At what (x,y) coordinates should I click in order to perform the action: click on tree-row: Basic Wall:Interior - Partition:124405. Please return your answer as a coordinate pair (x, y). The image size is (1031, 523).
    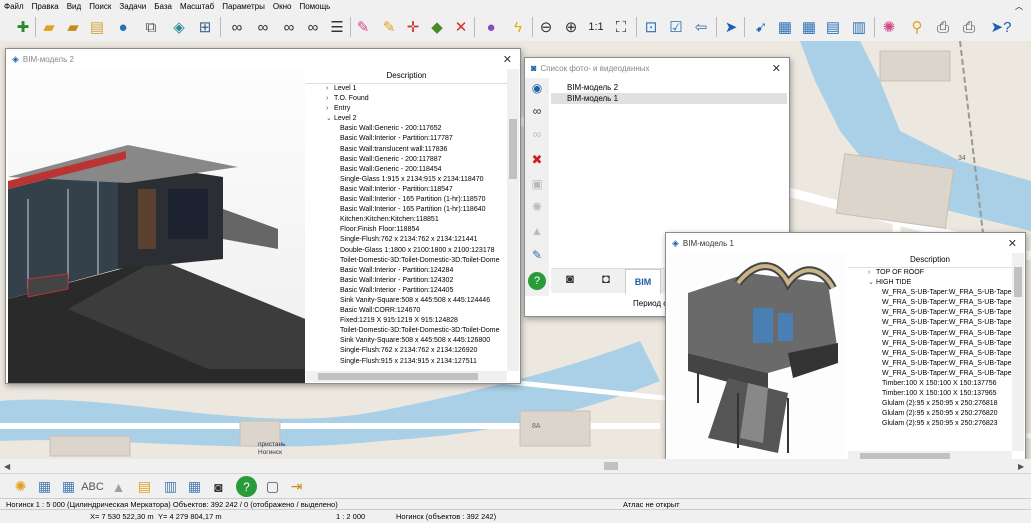
    Looking at the image, I should click on (406, 291).